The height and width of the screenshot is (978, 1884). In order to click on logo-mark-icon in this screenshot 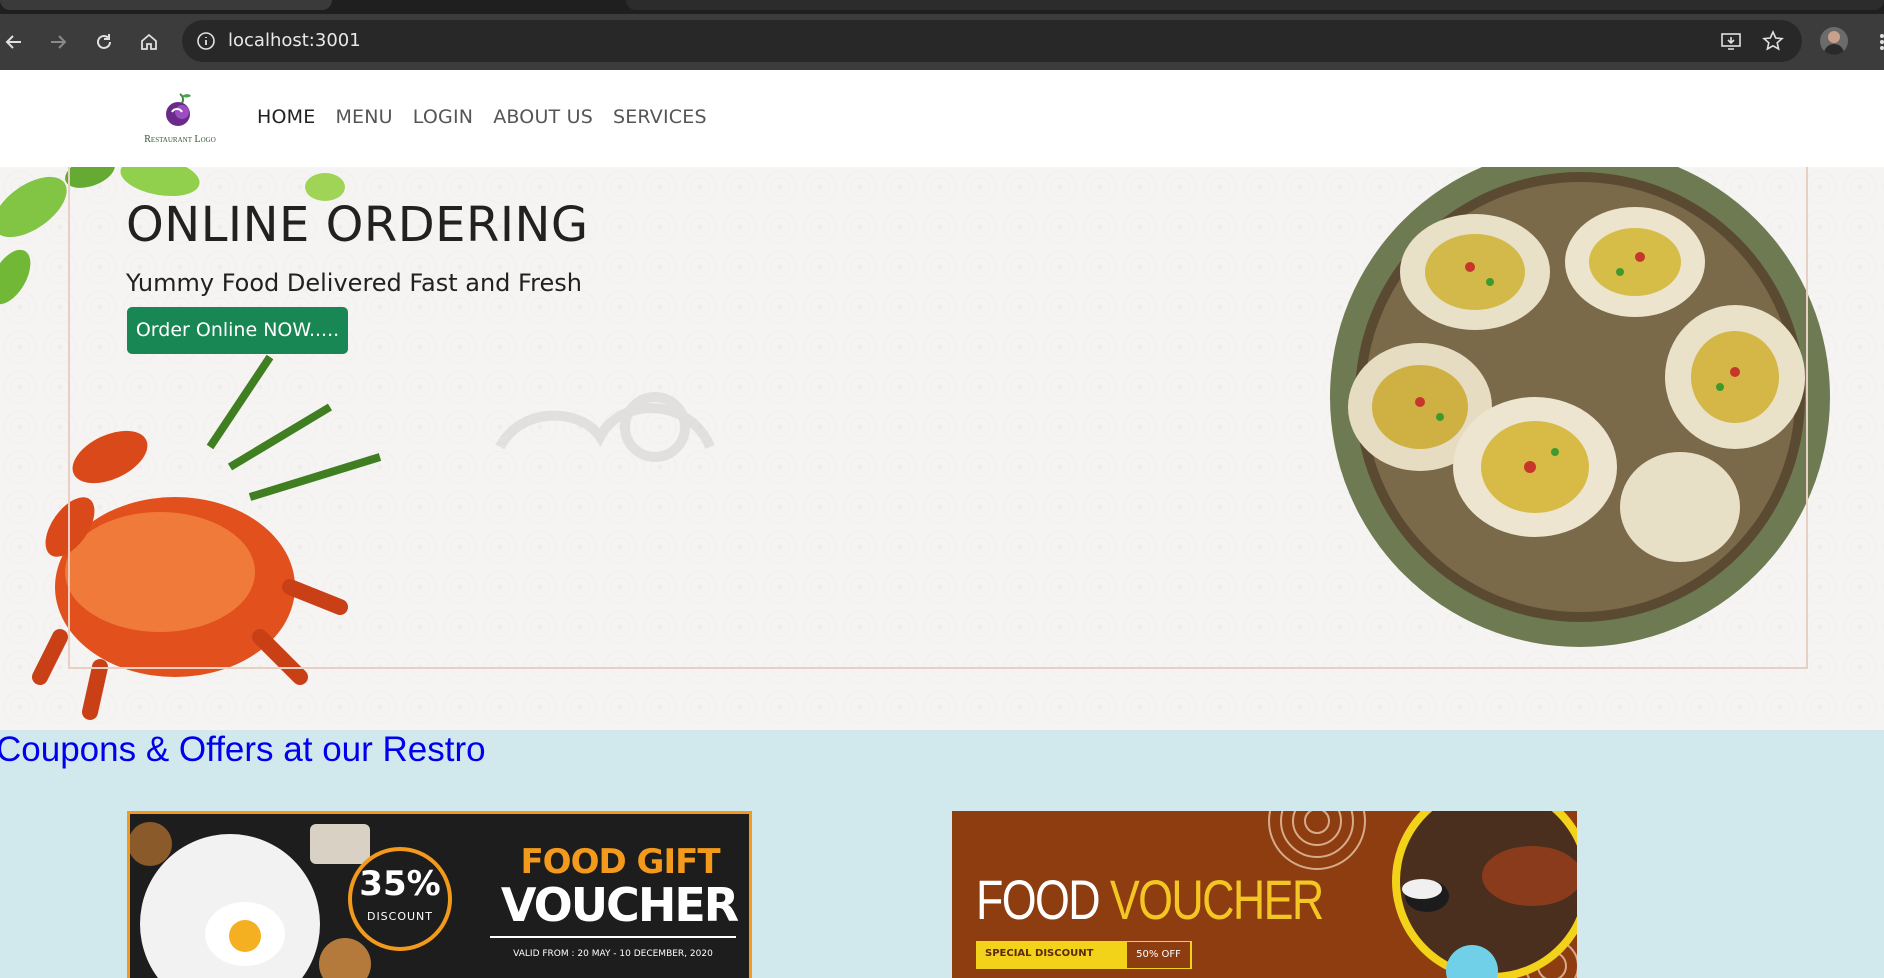, I will do `click(178, 109)`.